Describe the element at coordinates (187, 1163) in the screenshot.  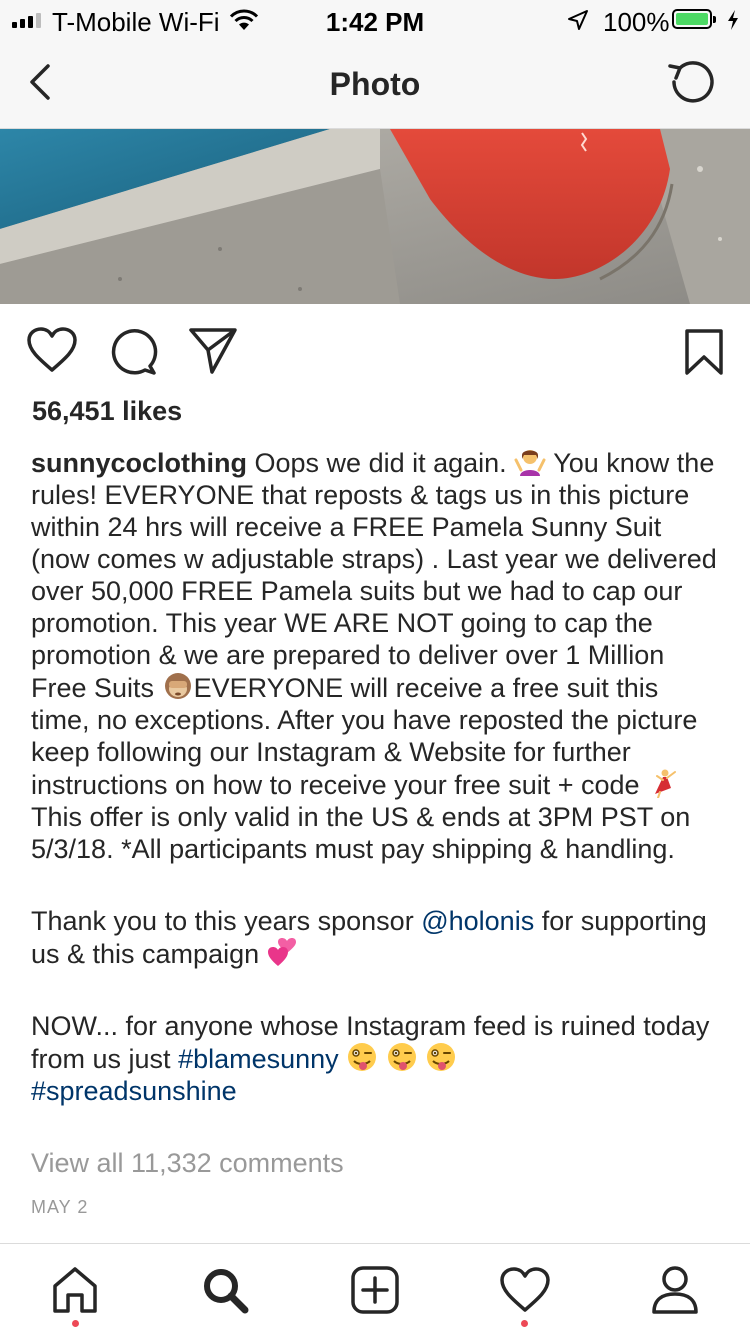
I see `view-all-comments-link: View all 11,332 comments` at that location.